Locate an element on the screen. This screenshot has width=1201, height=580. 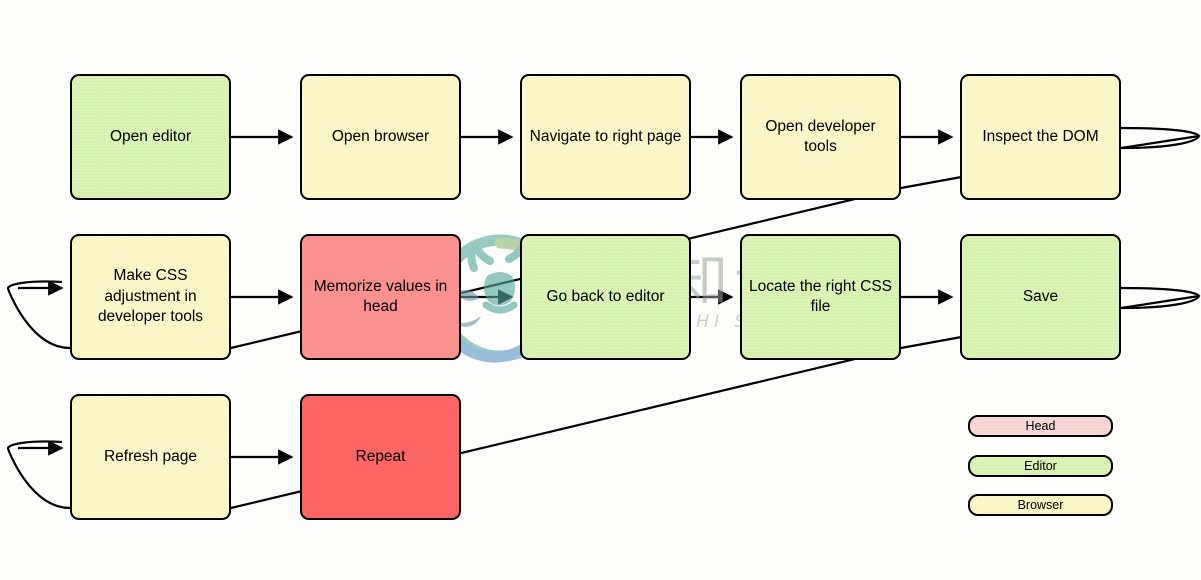
node-label: Go back to editor is located at coordinates (605, 296).